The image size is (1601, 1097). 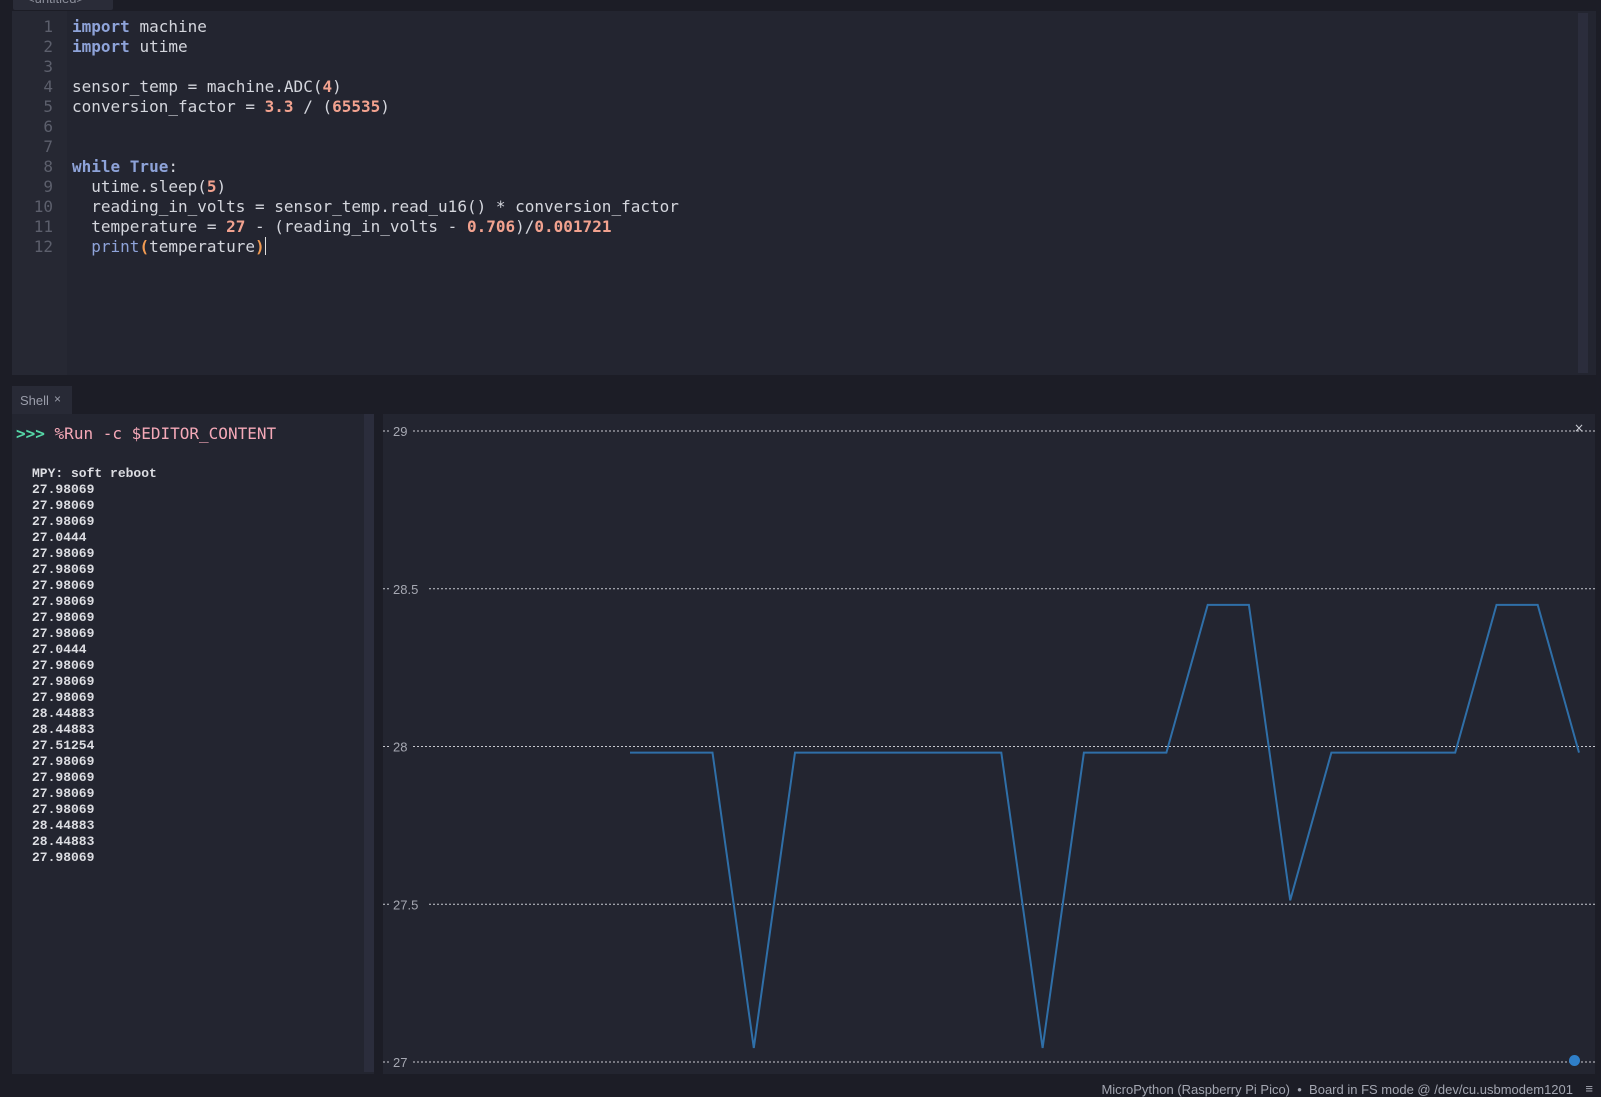 I want to click on plotter-close-icon: ×, so click(x=1579, y=428).